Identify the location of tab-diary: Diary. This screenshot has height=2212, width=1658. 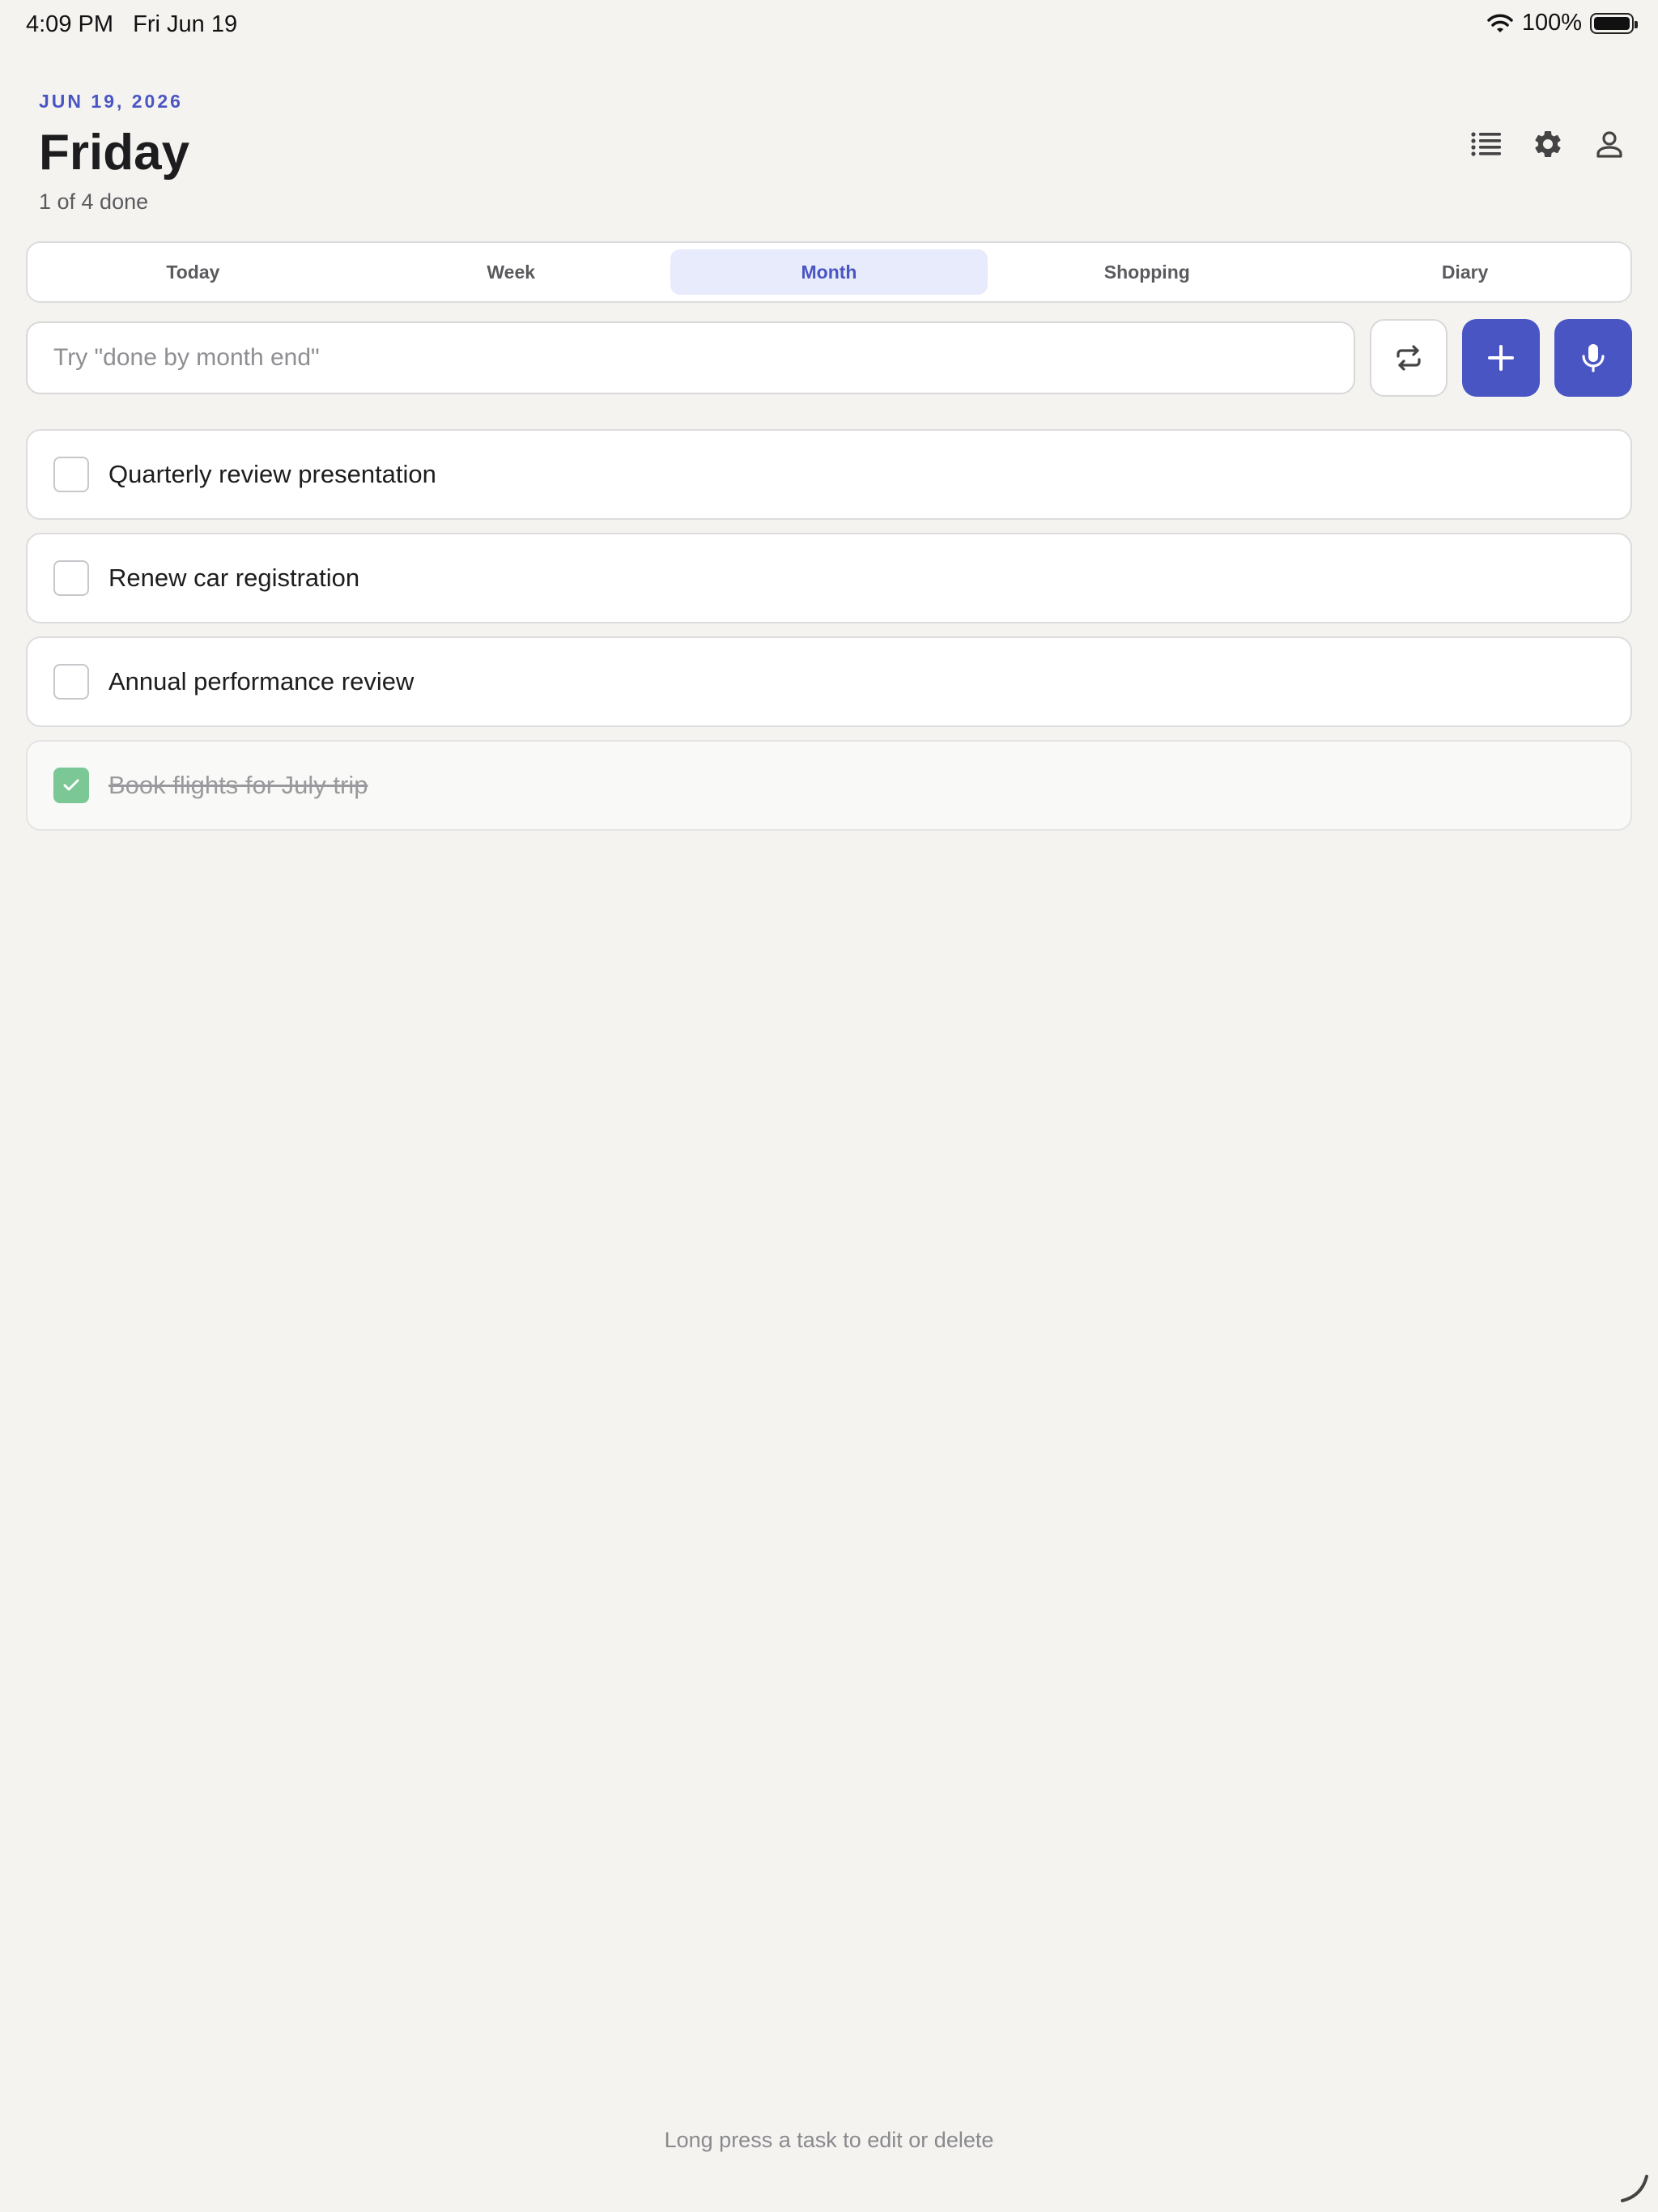
(1465, 272).